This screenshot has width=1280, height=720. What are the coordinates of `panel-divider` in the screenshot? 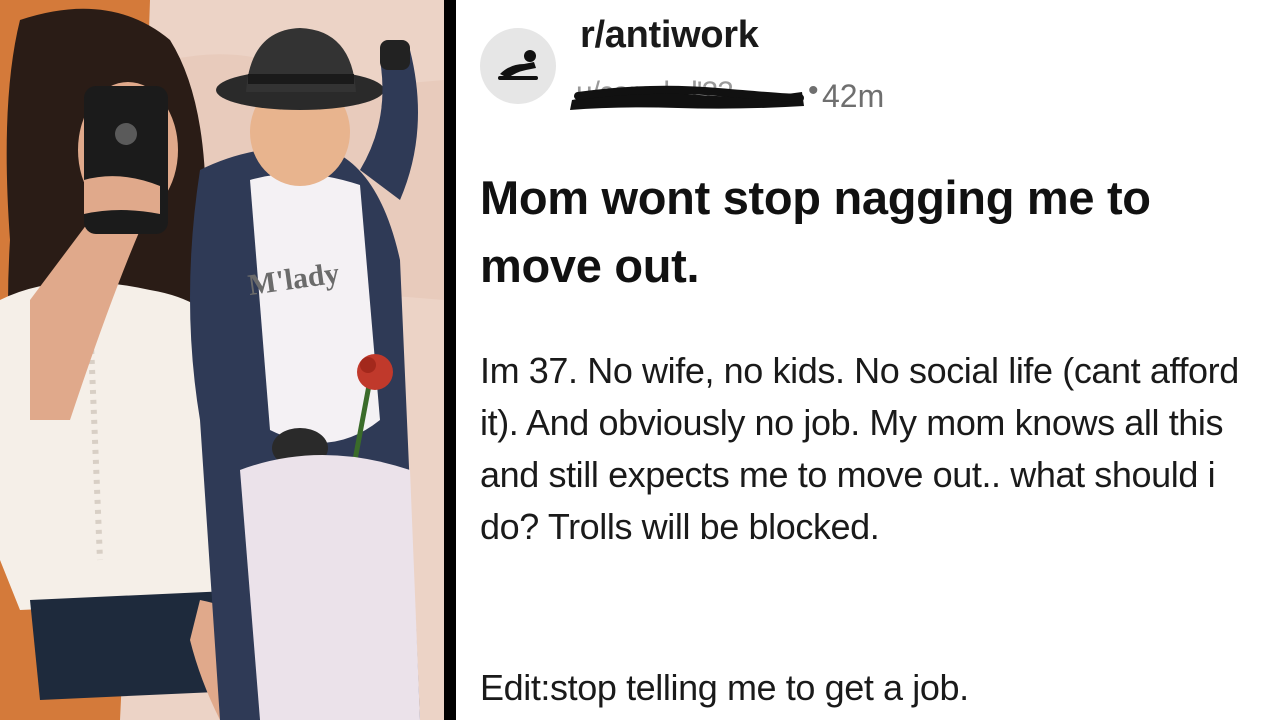 It's located at (450, 360).